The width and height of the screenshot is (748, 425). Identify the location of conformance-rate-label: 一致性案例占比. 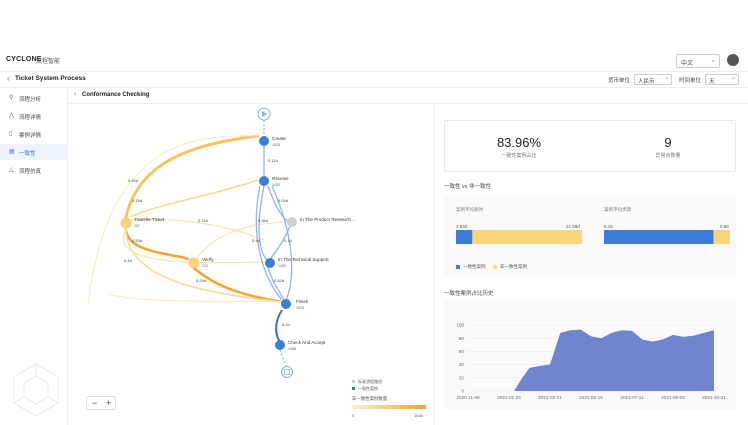
(519, 156).